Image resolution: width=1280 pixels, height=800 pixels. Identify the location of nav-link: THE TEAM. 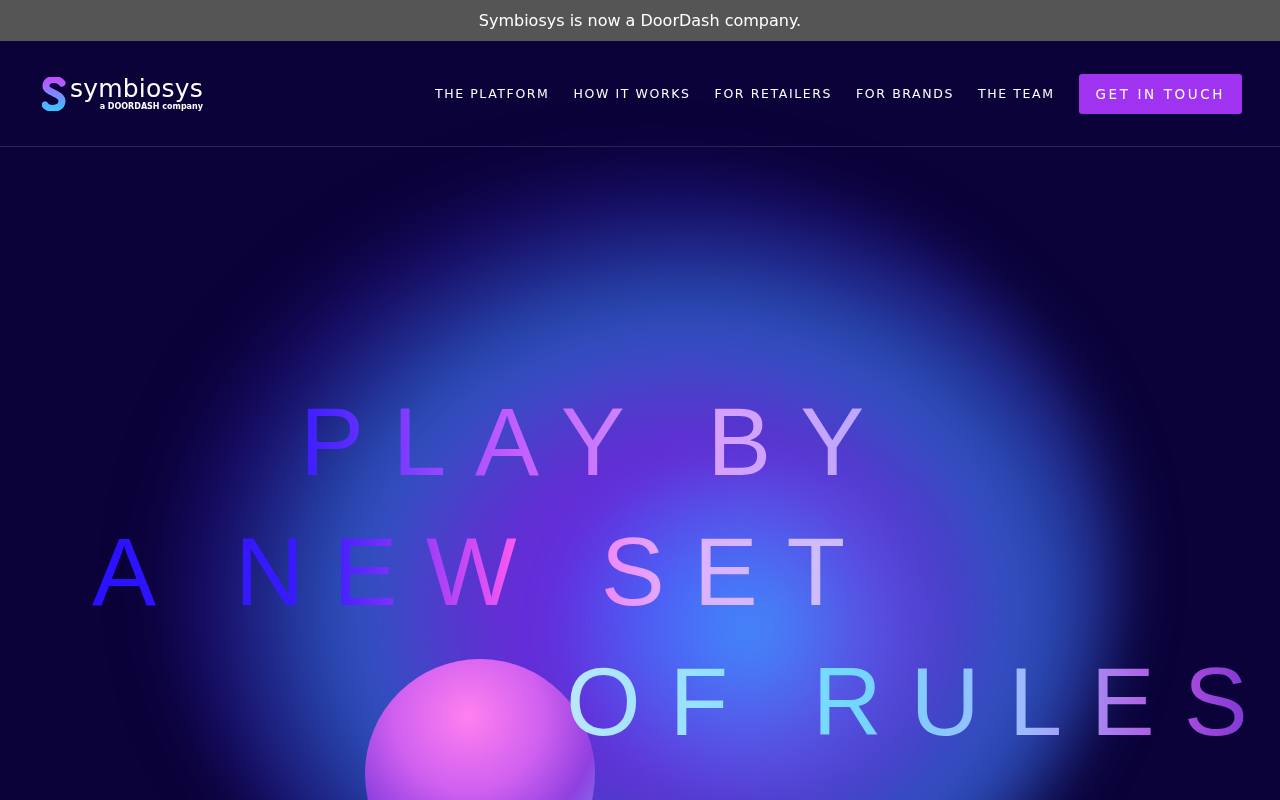
(1016, 93).